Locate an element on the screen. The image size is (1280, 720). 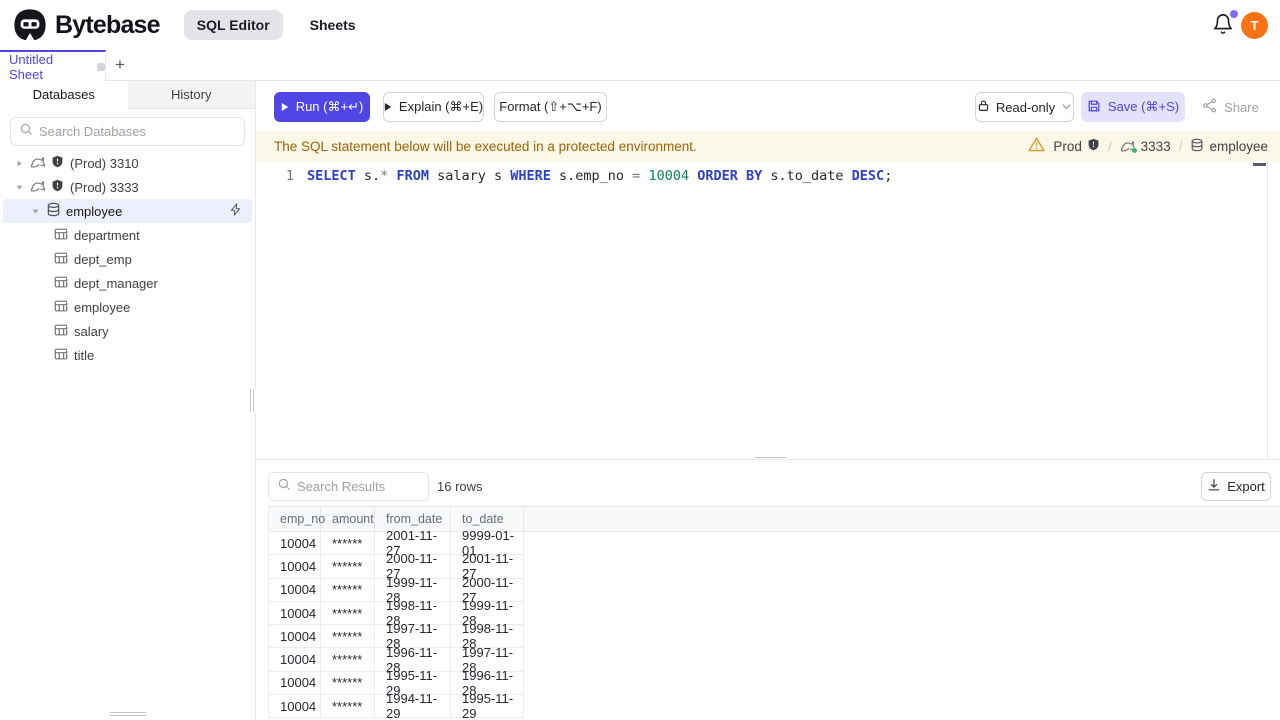
database-crumb: employee is located at coordinates (1229, 146).